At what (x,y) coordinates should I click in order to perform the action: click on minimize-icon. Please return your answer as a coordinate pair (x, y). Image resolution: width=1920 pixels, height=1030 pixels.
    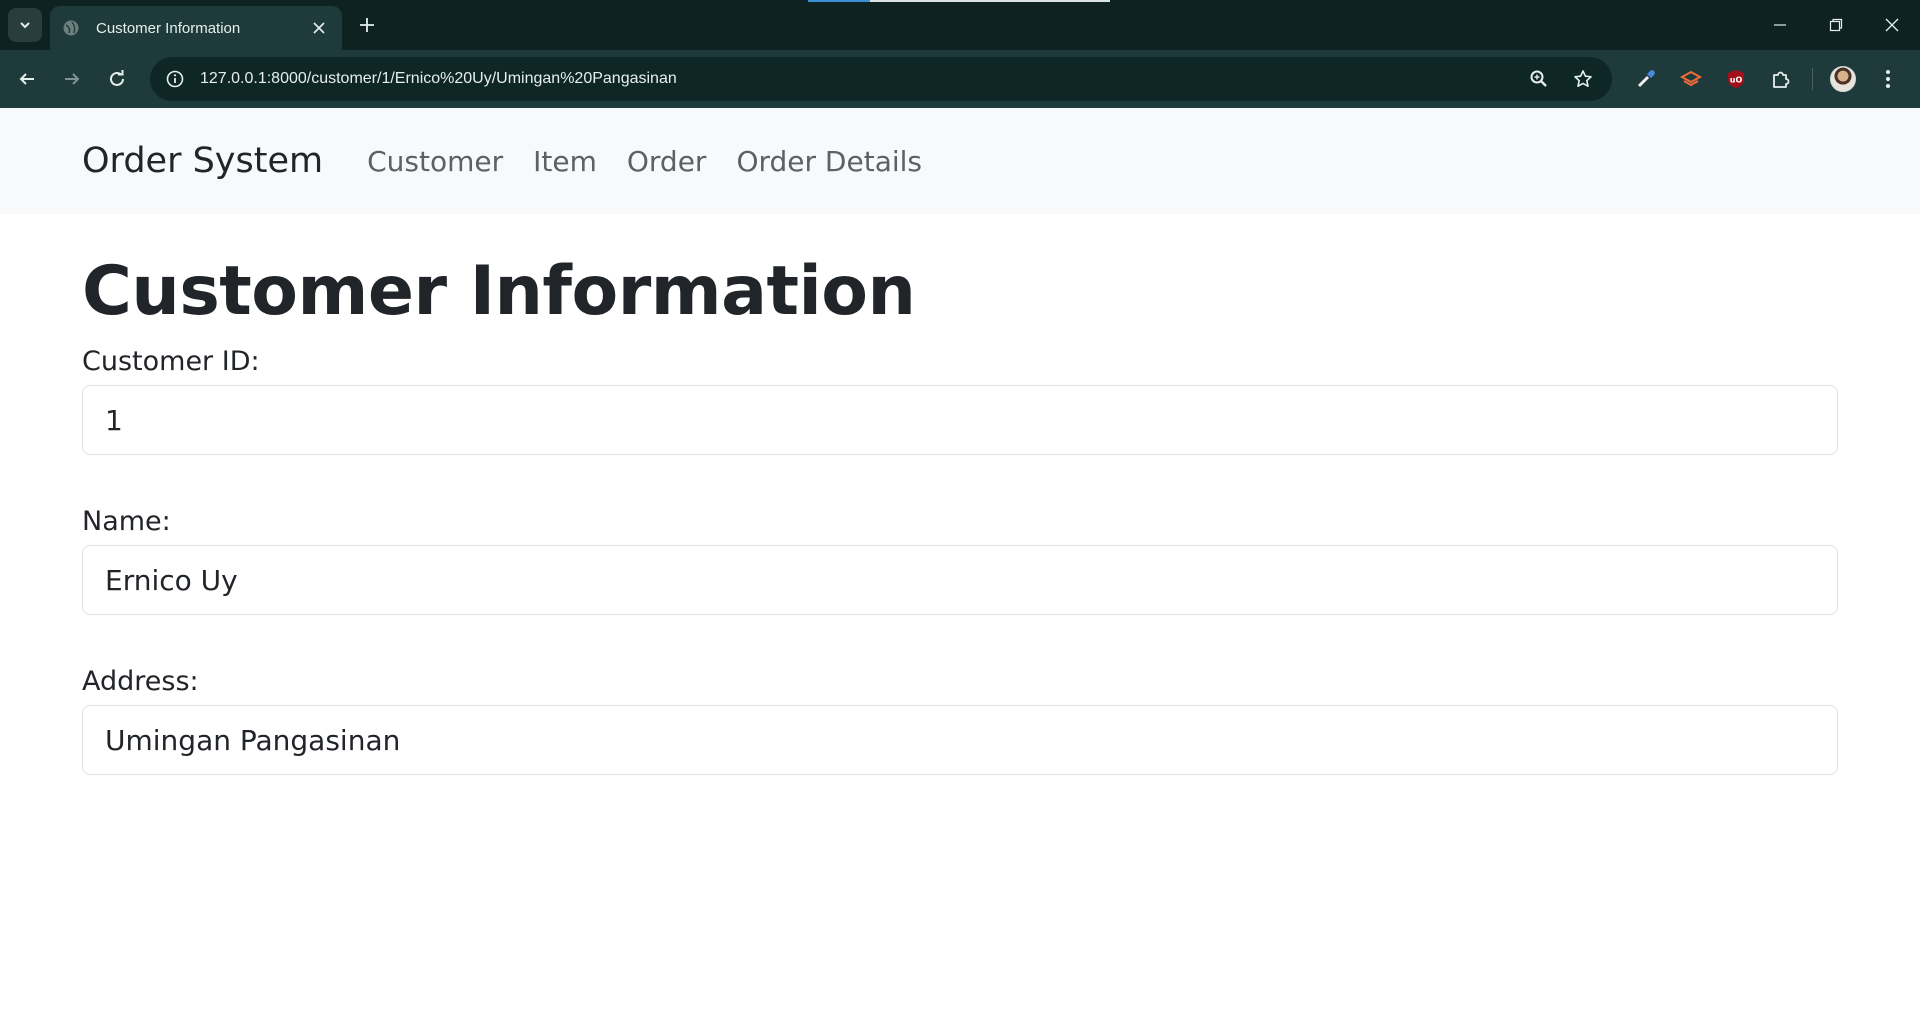
    Looking at the image, I should click on (1780, 25).